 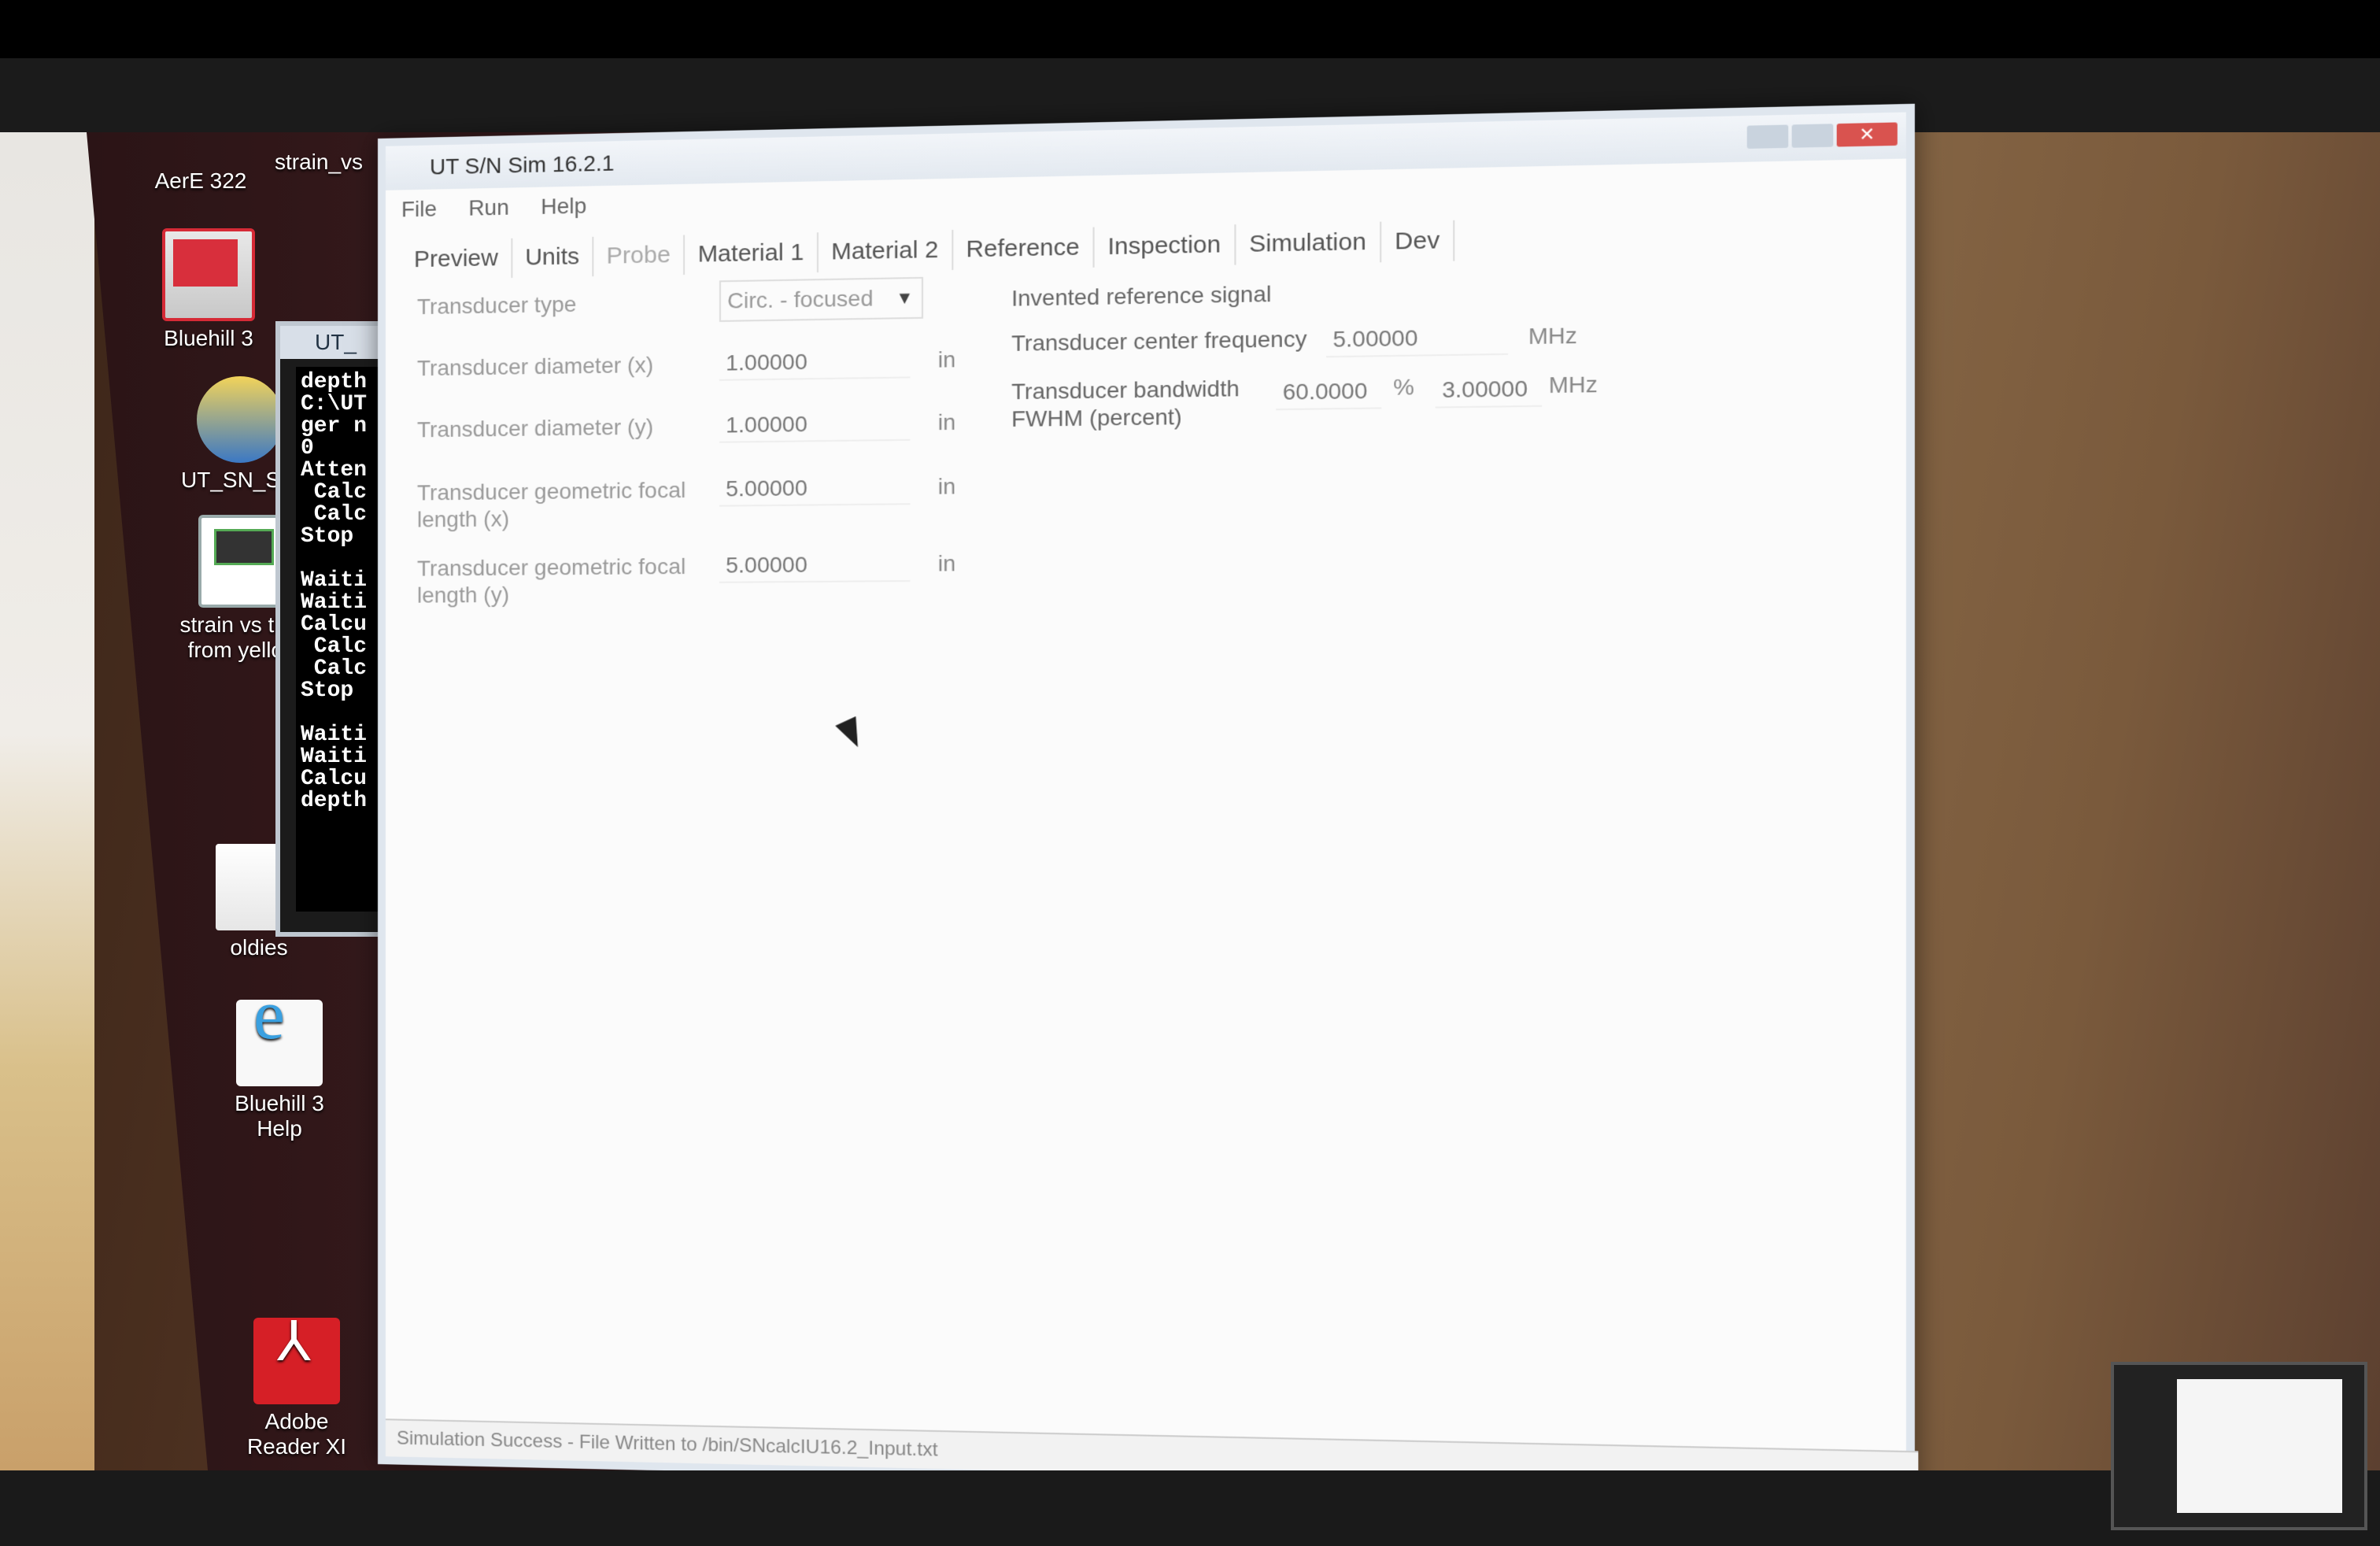 I want to click on desktop-icon-strain-vs: strain_vs, so click(x=319, y=163).